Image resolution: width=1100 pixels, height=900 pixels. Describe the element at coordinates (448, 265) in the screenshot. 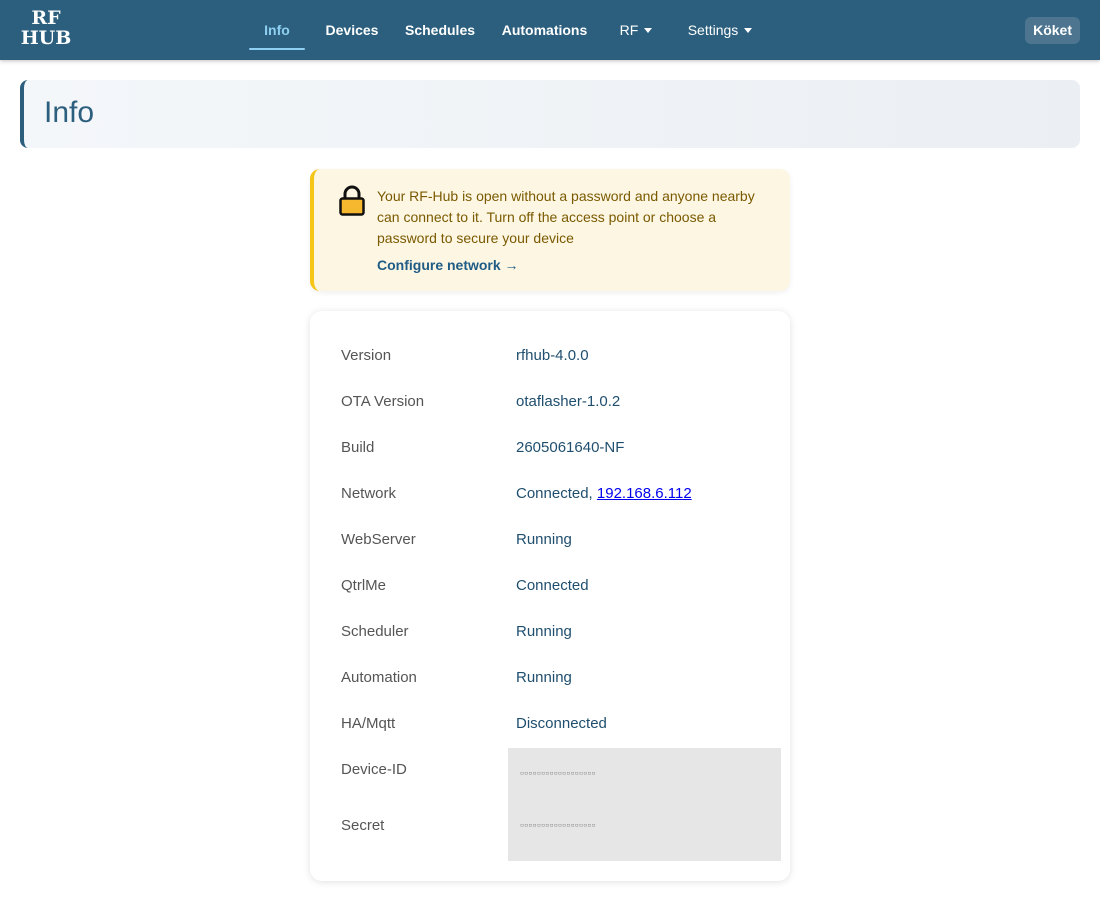

I see `configure-network-link: Configure network →` at that location.